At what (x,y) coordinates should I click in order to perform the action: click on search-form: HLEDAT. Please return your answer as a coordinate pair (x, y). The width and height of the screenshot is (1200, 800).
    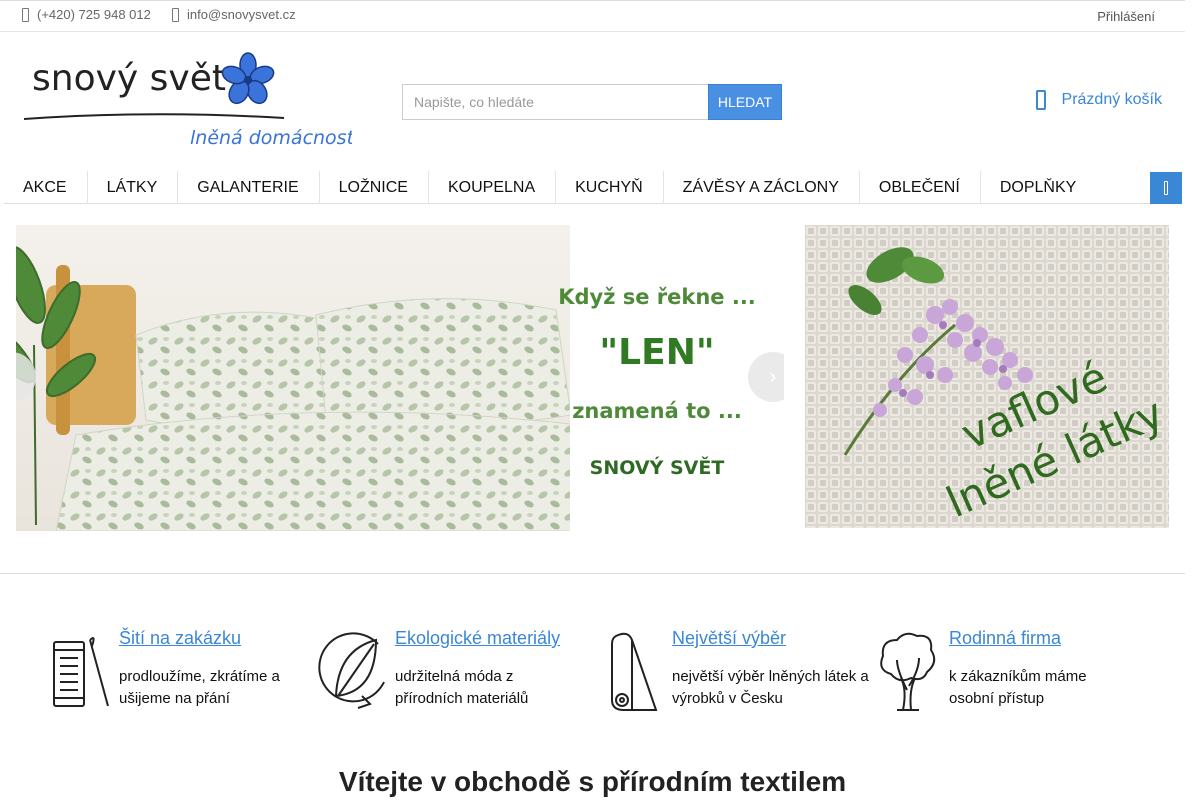
    Looking at the image, I should click on (592, 102).